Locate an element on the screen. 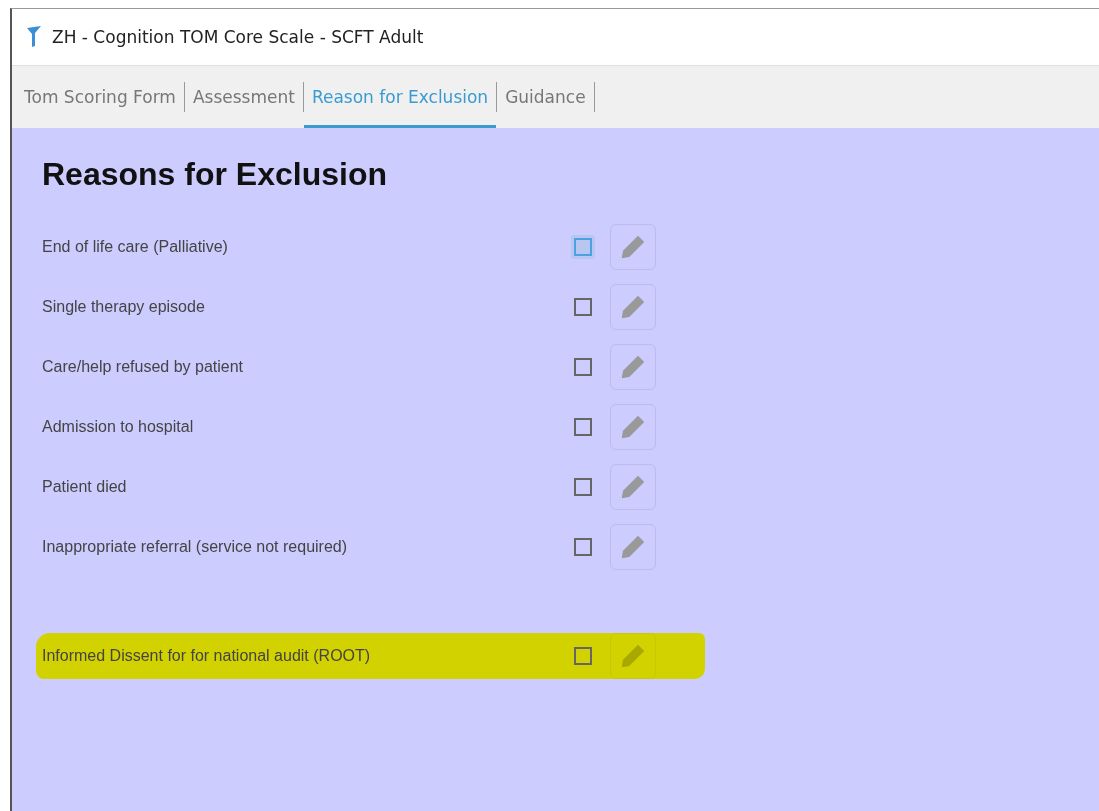 The image size is (1099, 811). reason-label: Single therapy episode is located at coordinates (124, 307).